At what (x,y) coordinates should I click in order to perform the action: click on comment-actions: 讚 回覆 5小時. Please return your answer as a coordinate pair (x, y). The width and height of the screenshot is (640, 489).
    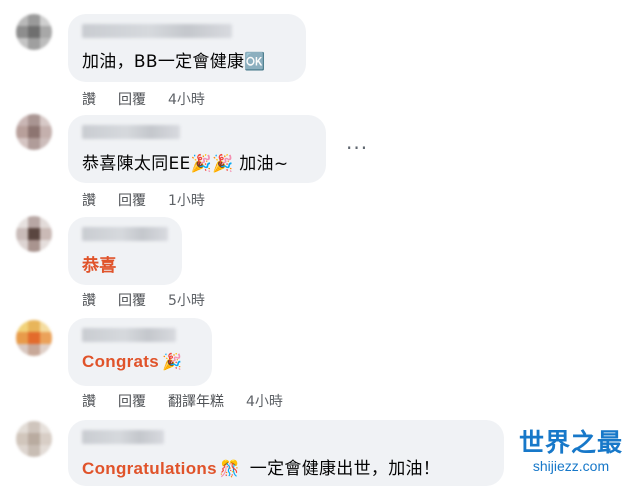
    Looking at the image, I should click on (154, 300).